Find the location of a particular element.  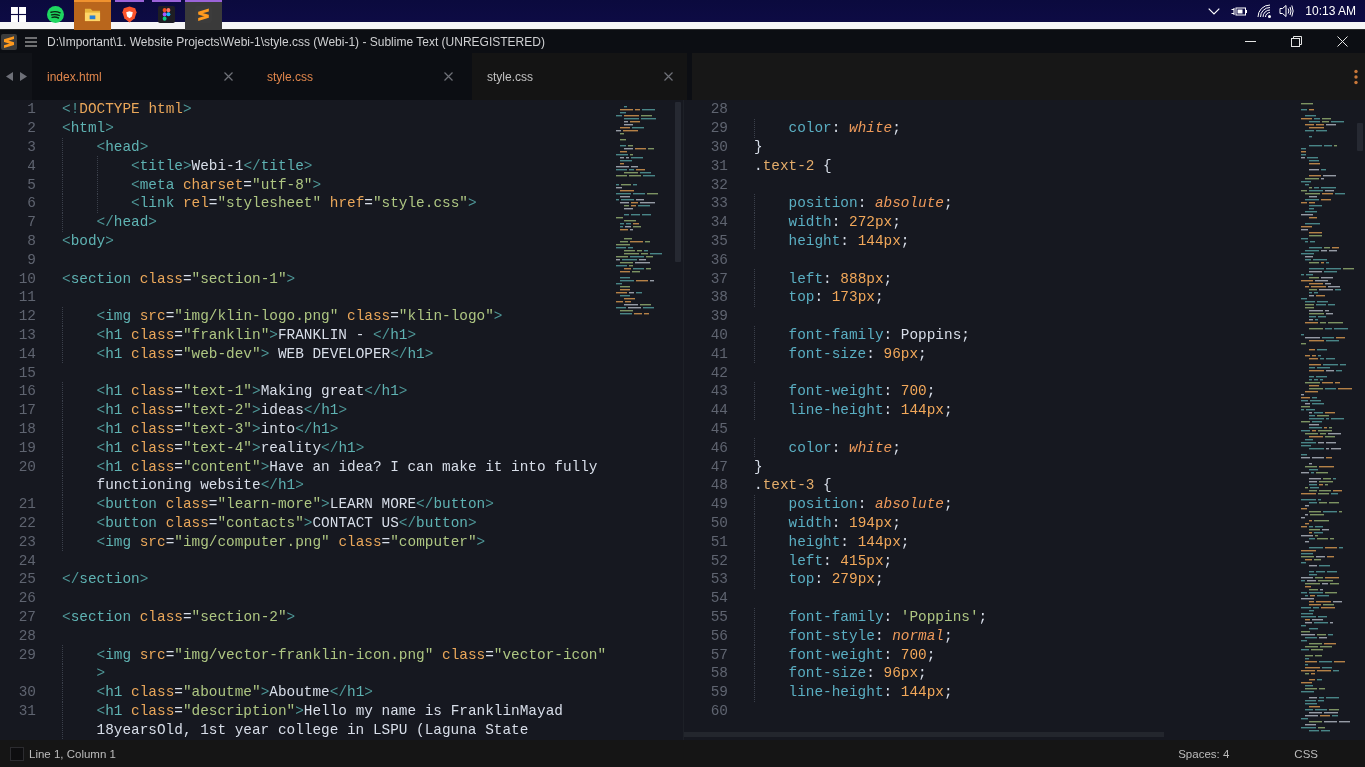

more-icon is located at coordinates (1356, 76).